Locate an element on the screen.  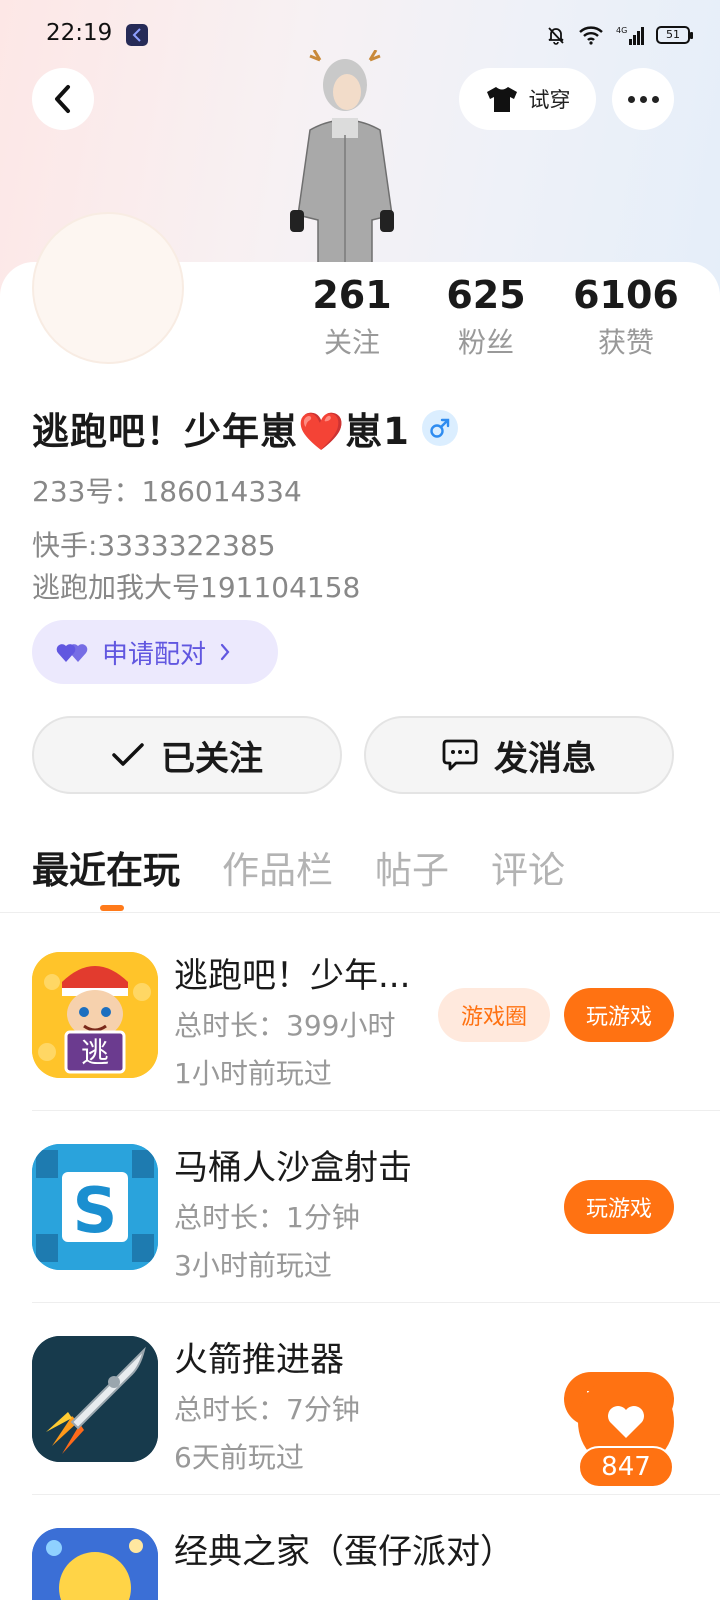
stat-value: 625 is located at coordinates (486, 295).